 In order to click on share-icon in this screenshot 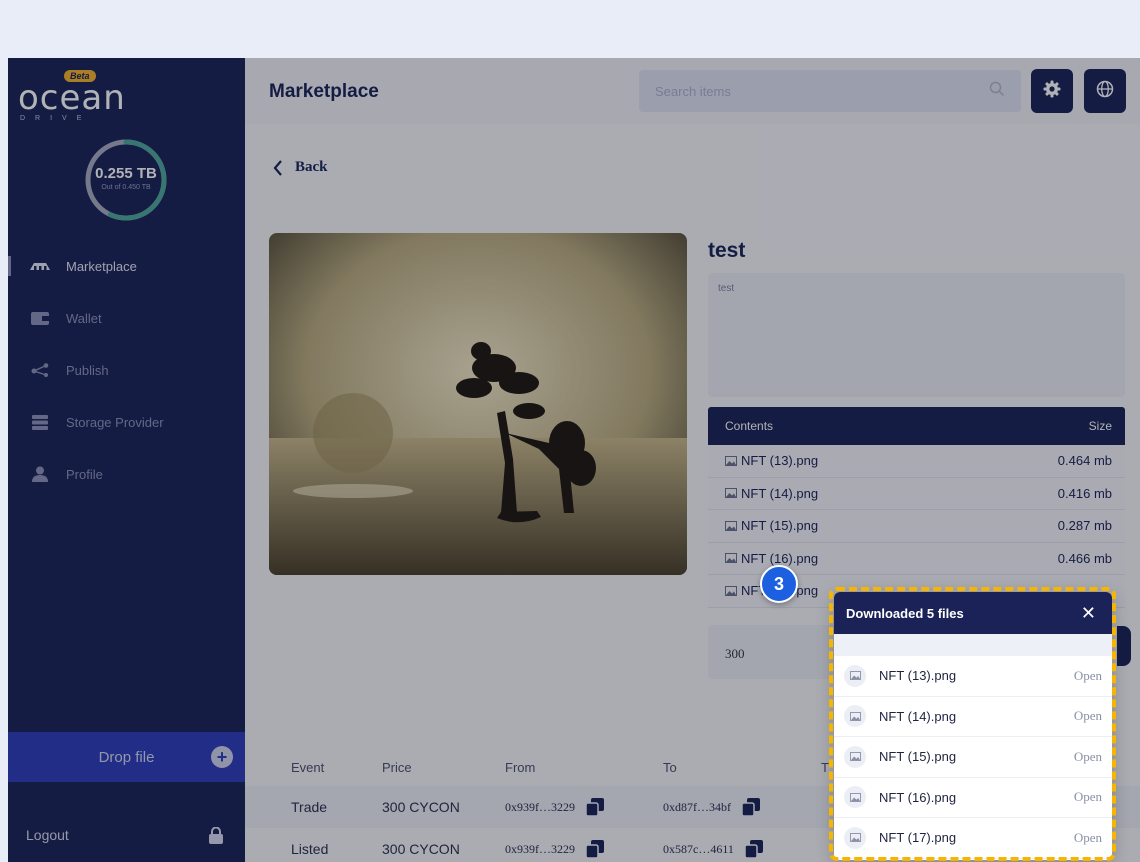, I will do `click(40, 370)`.